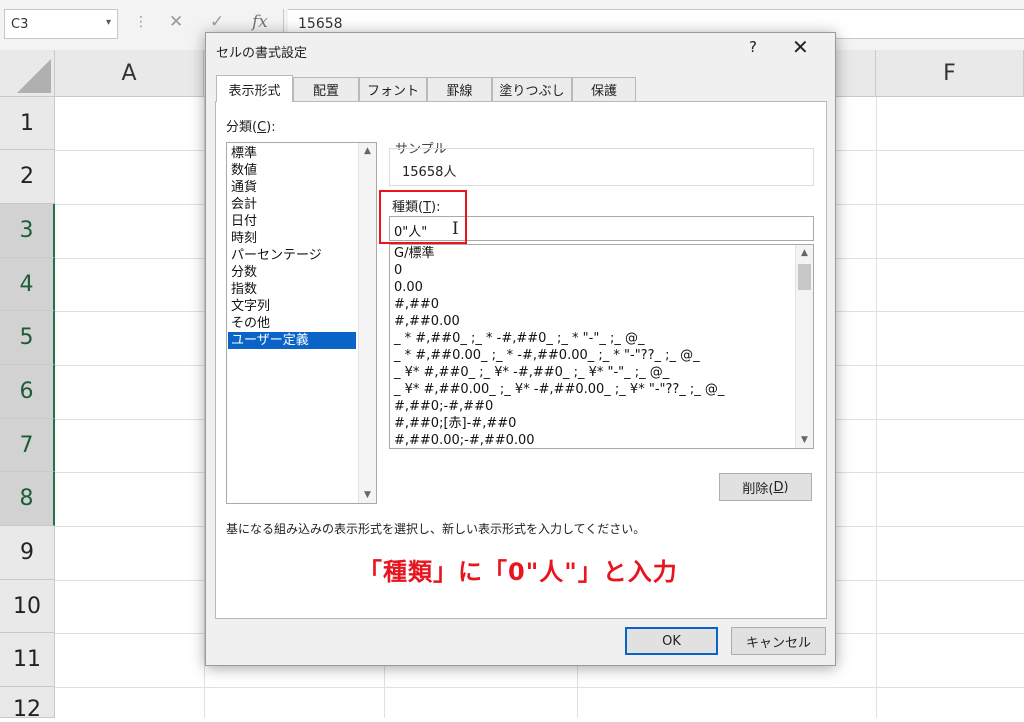  What do you see at coordinates (436, 529) in the screenshot?
I see `description-text: 基になる組み込みの表示形式を選択し、新しい表示形式を入力してください。` at bounding box center [436, 529].